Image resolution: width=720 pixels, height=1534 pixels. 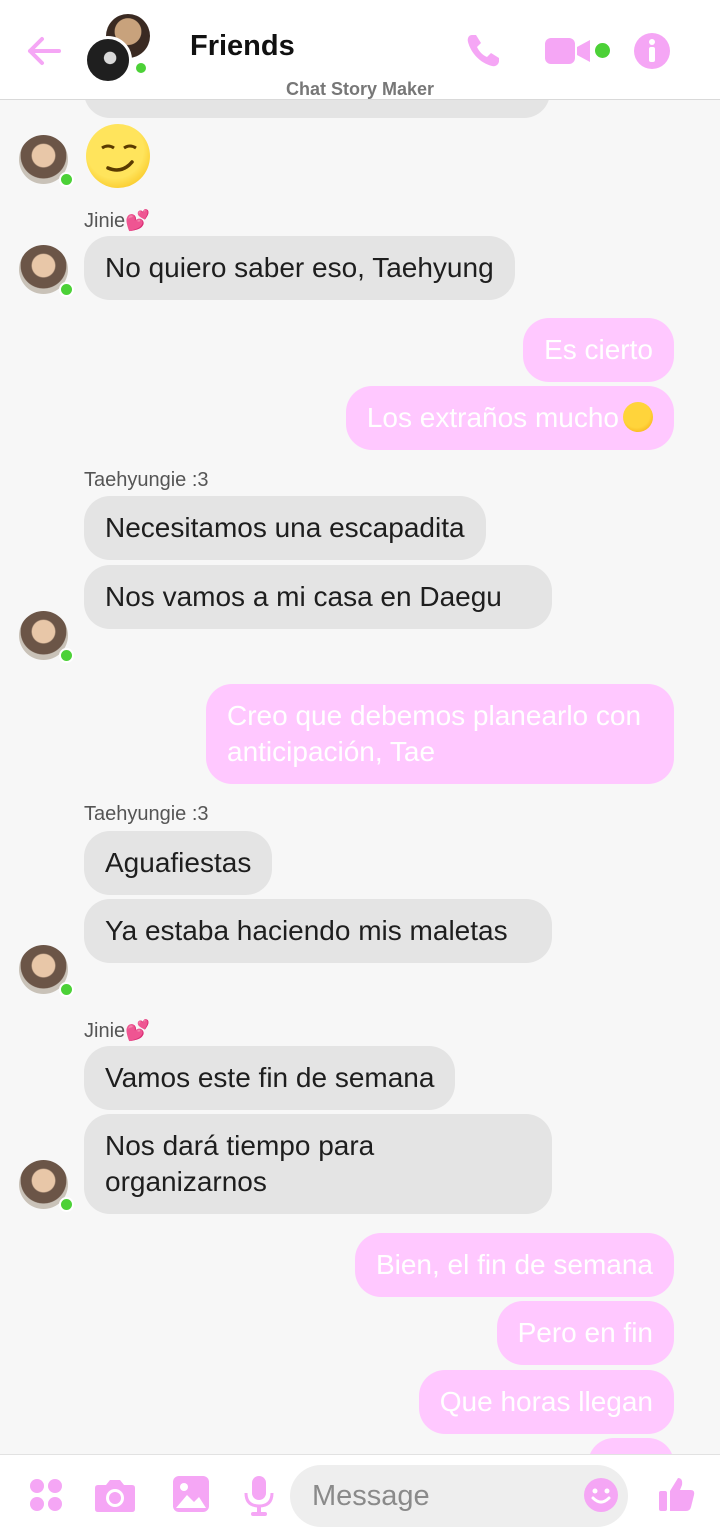 I want to click on message-bubble: Nos dará tiempo para organizarnos, so click(x=318, y=1164).